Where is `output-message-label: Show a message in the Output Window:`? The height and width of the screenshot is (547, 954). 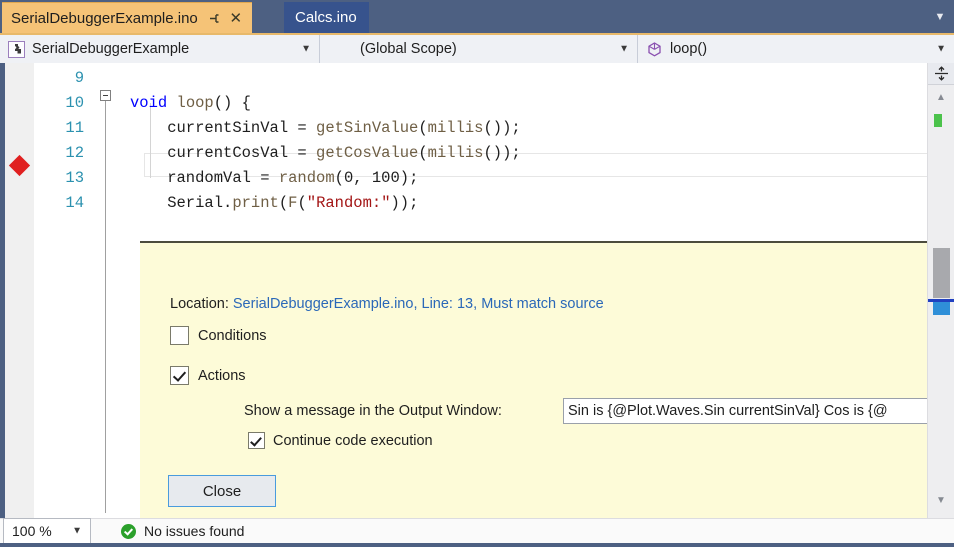 output-message-label: Show a message in the Output Window: is located at coordinates (373, 411).